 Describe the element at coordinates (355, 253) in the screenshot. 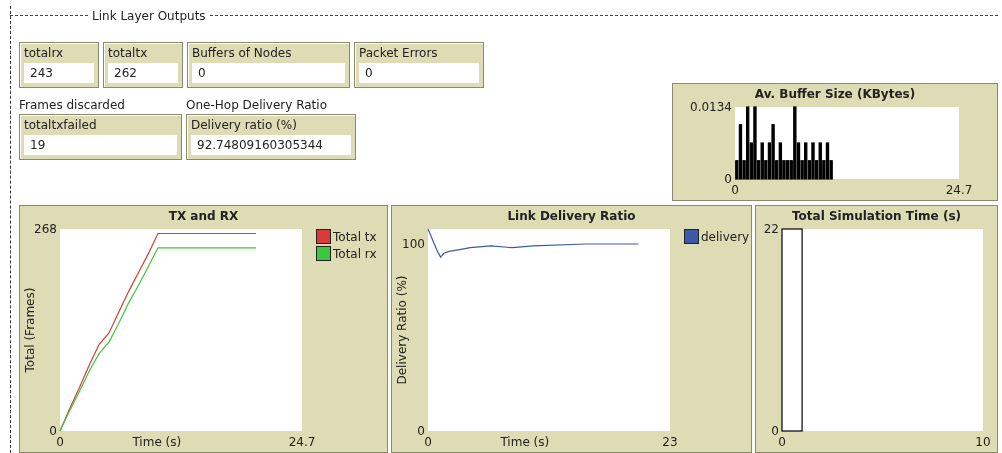

I see `legend-label: Total rx` at that location.